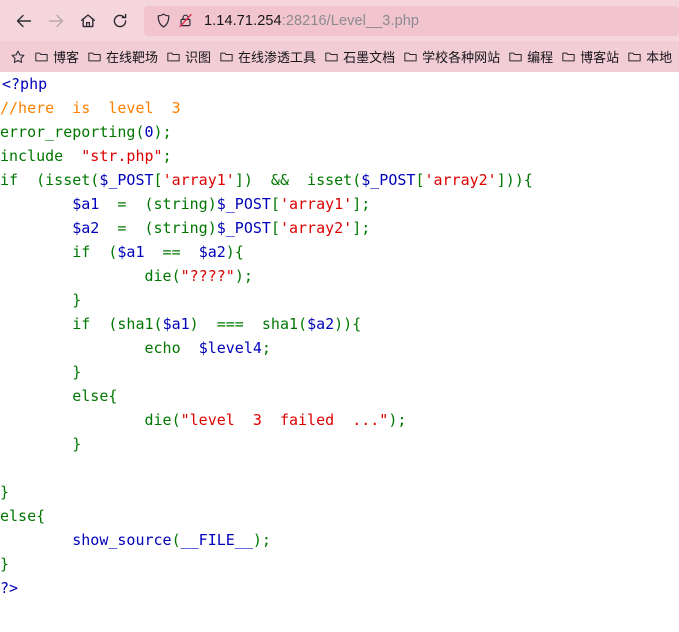  I want to click on bookmark-item: 博客, so click(56, 57).